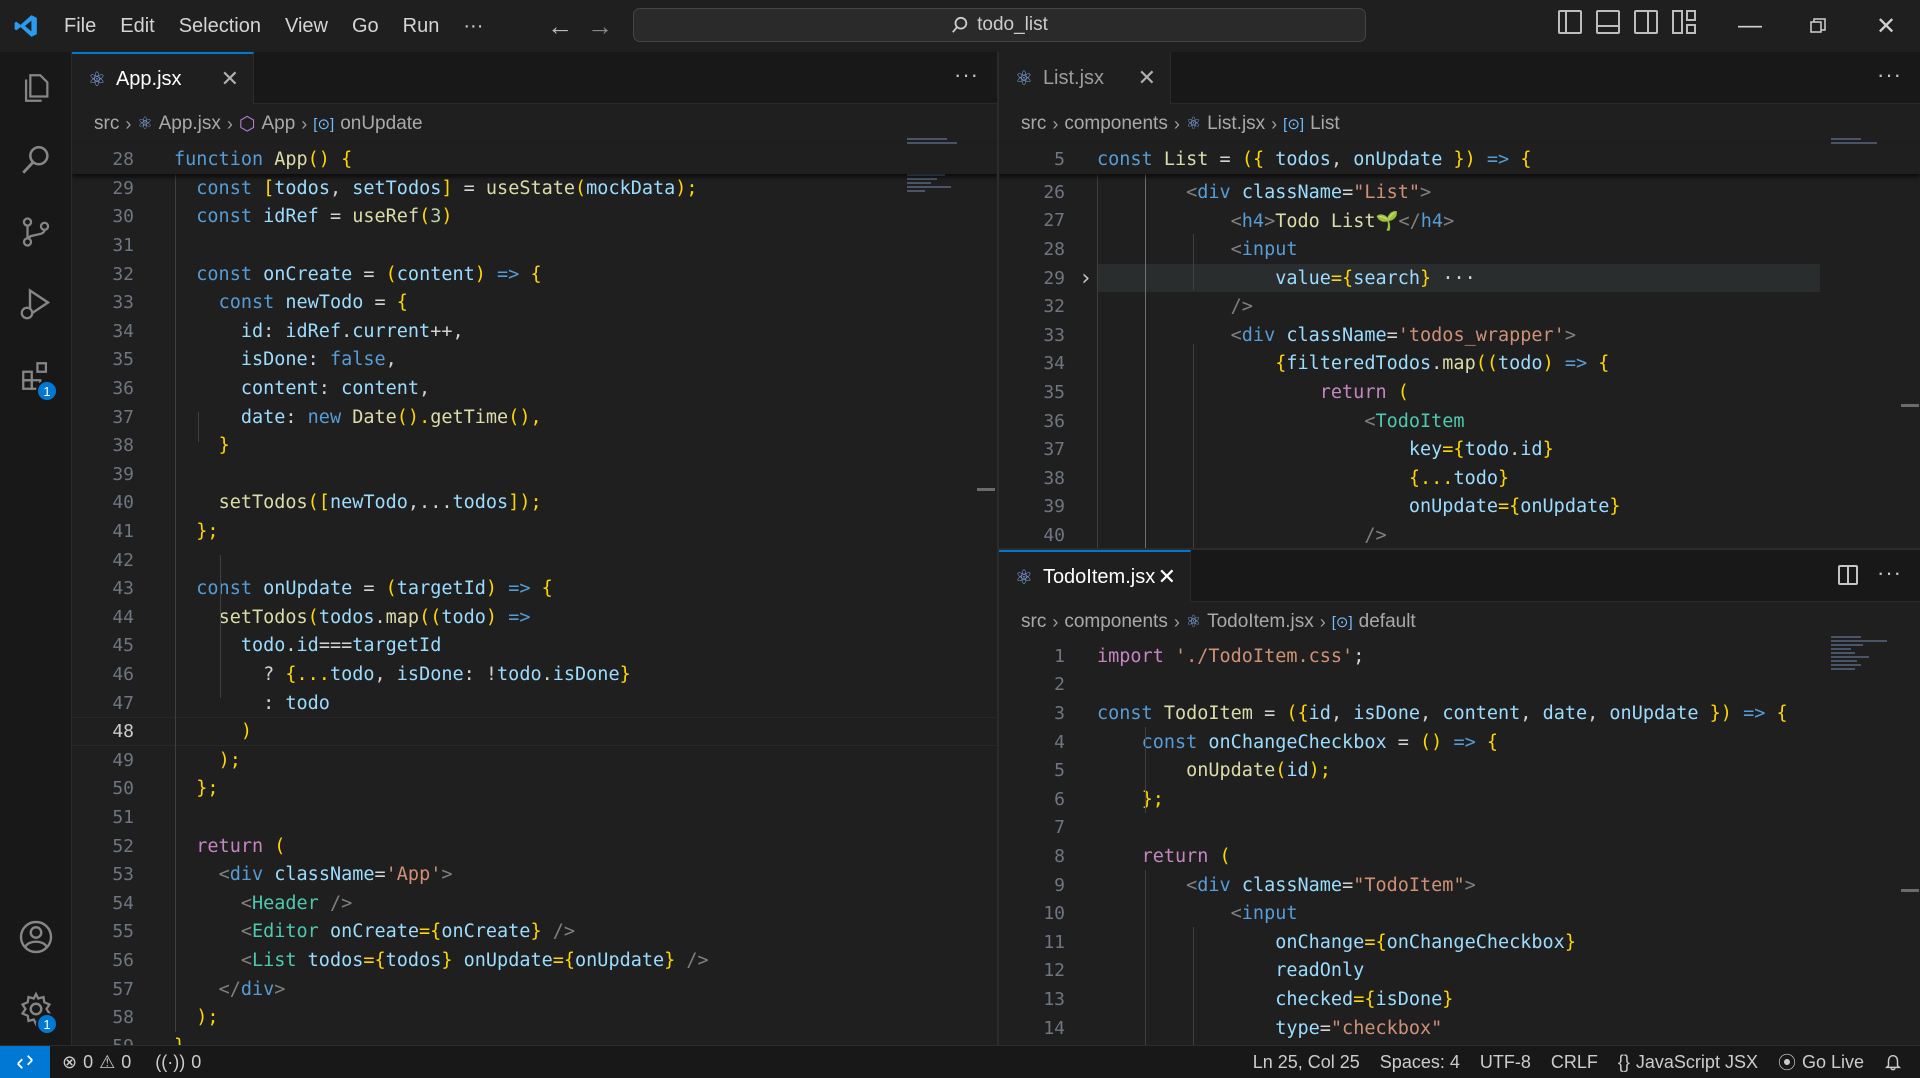 Image resolution: width=1920 pixels, height=1078 pixels. I want to click on menu-go: Go, so click(365, 26).